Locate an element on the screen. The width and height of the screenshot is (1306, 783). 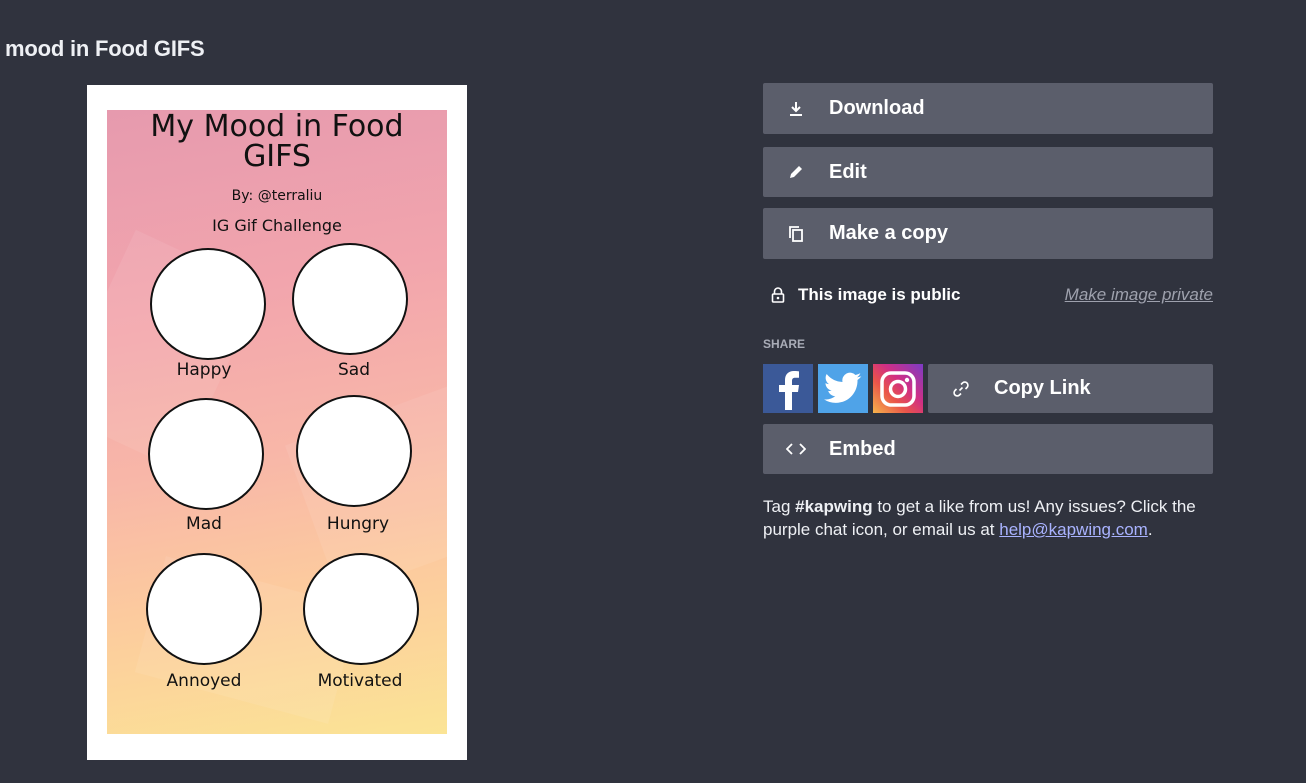
hashtag: #kapwing is located at coordinates (834, 506).